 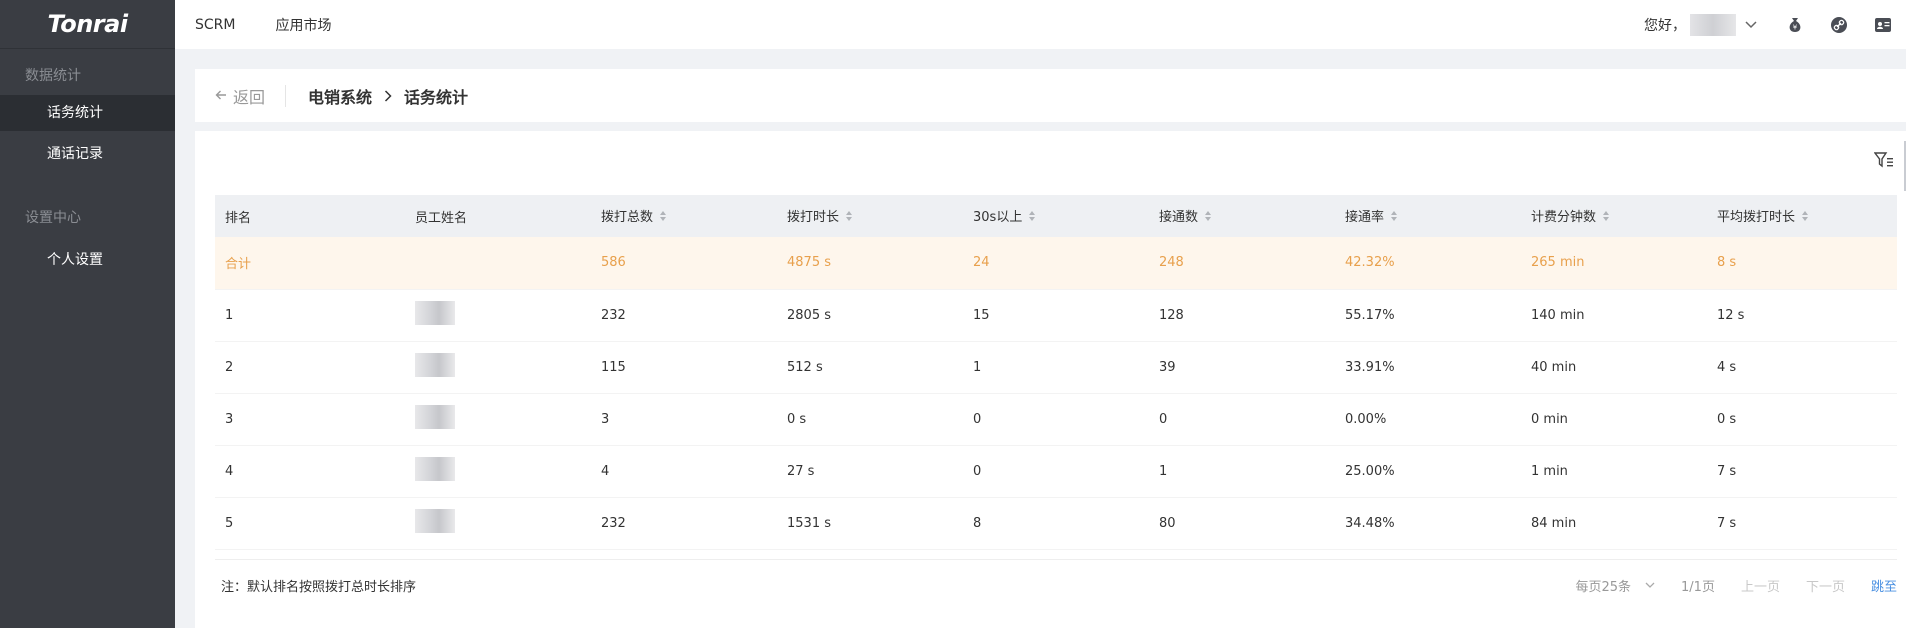 I want to click on table-row: 5 232 1531 s 8 80 34.48% 84 min 7 s, so click(x=1056, y=523).